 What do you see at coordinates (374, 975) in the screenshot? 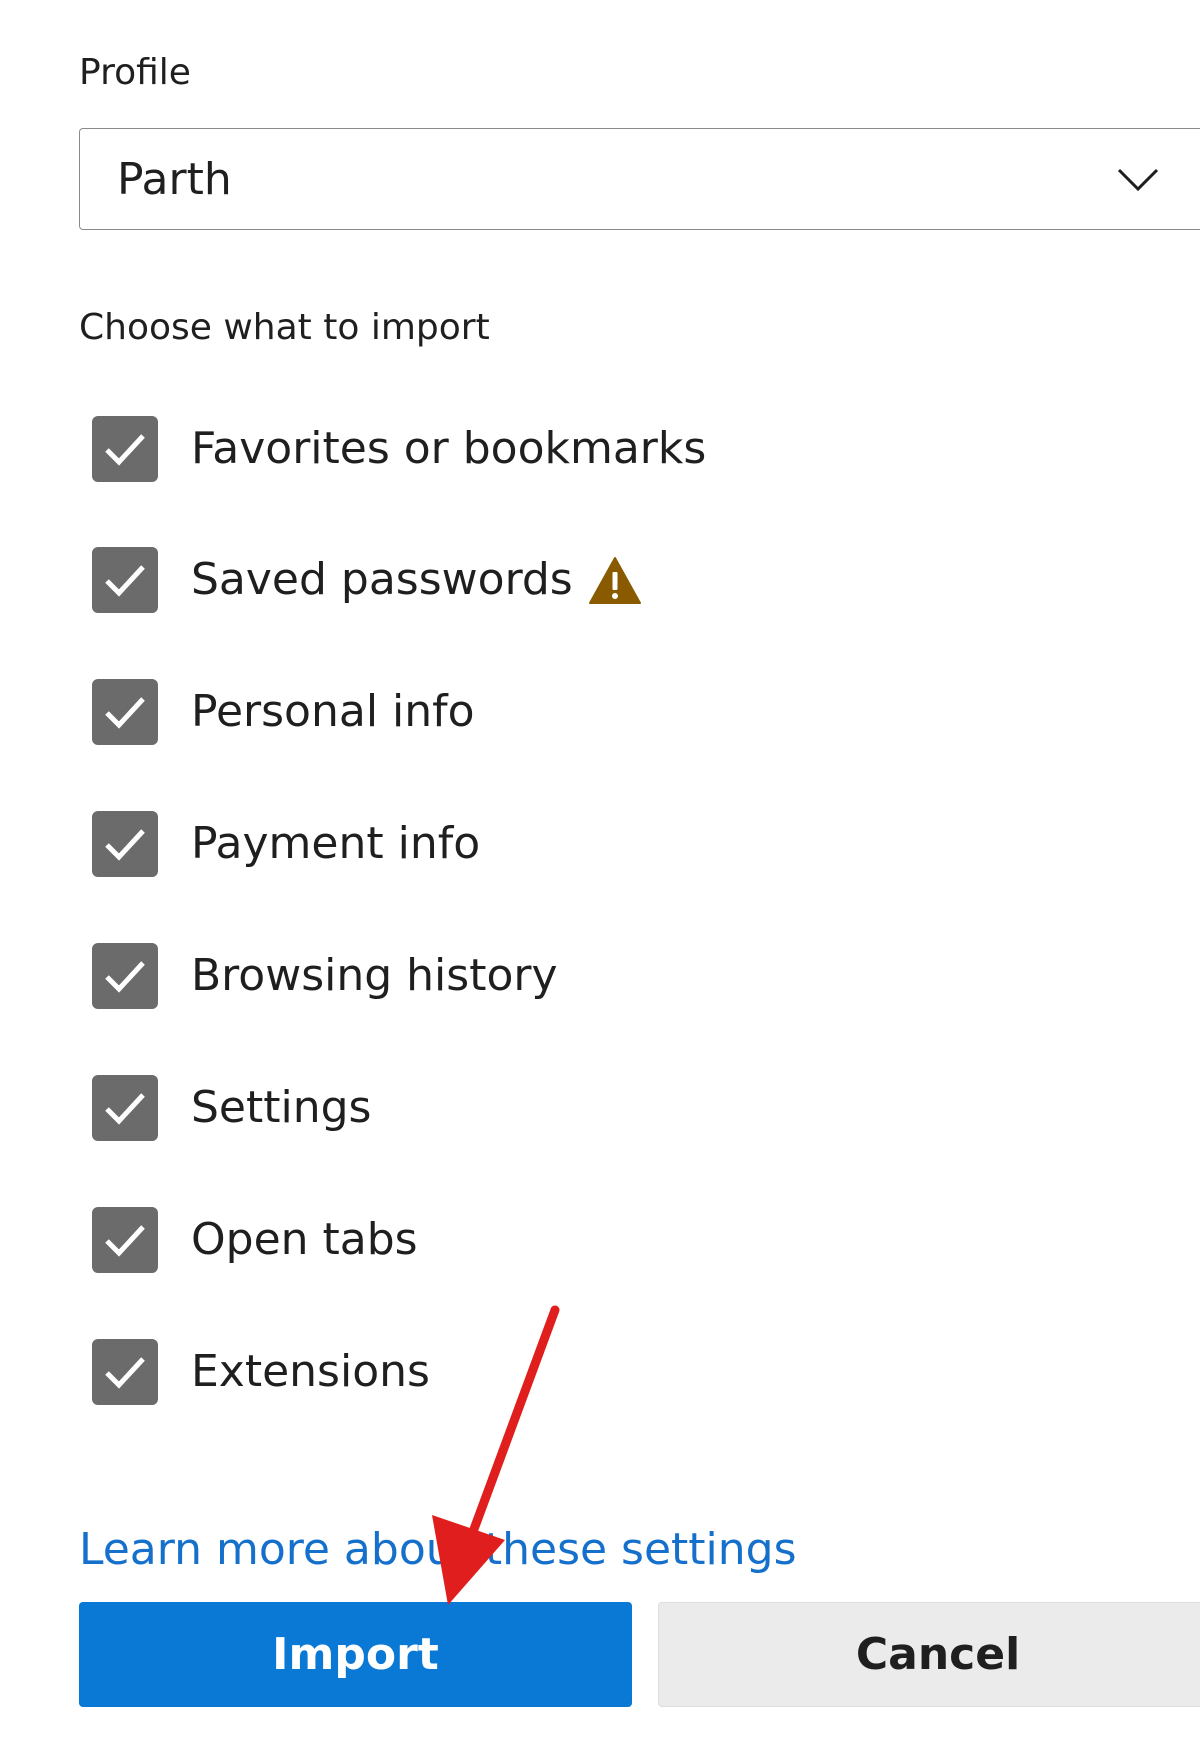
I see `option-label-browsing-history: Browsing history` at bounding box center [374, 975].